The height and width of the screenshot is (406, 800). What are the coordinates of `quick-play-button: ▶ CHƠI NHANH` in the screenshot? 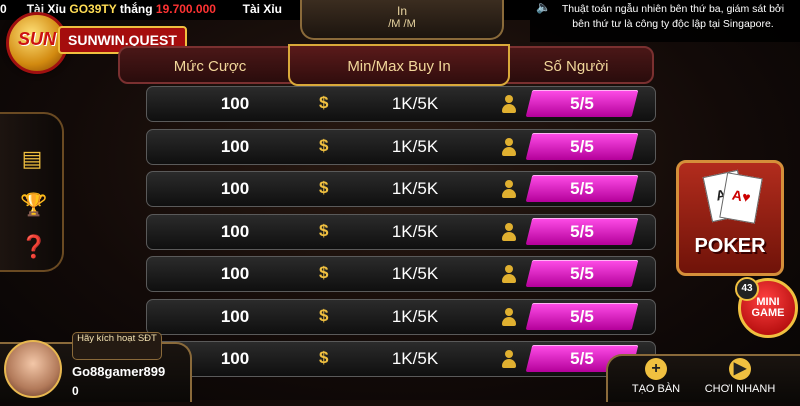 It's located at (740, 379).